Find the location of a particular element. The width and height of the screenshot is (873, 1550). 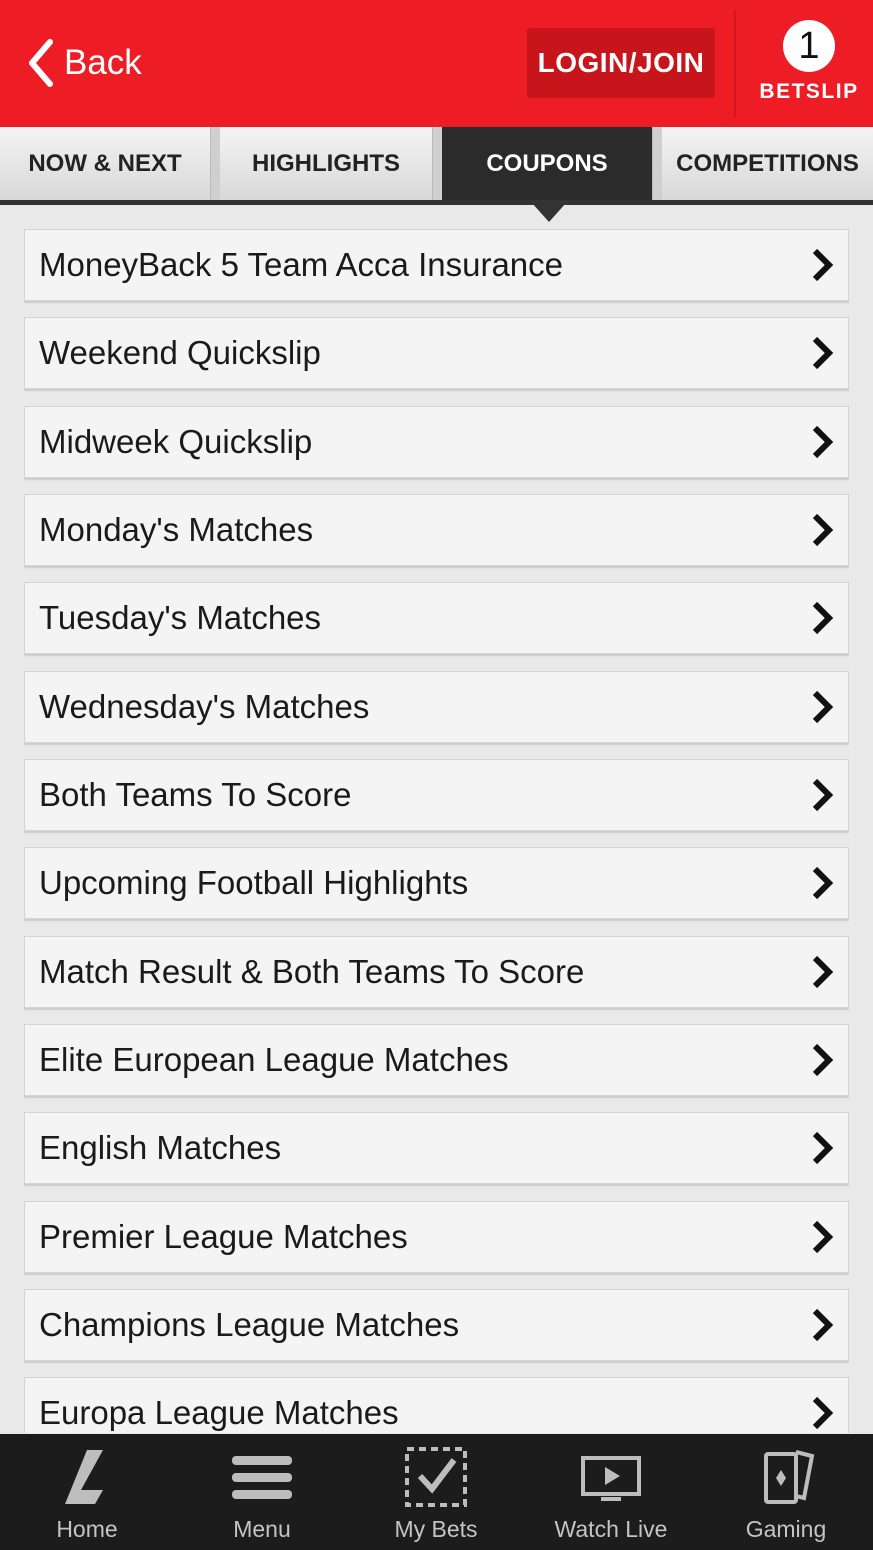

nav-menu-label: Menu is located at coordinates (262, 1529).